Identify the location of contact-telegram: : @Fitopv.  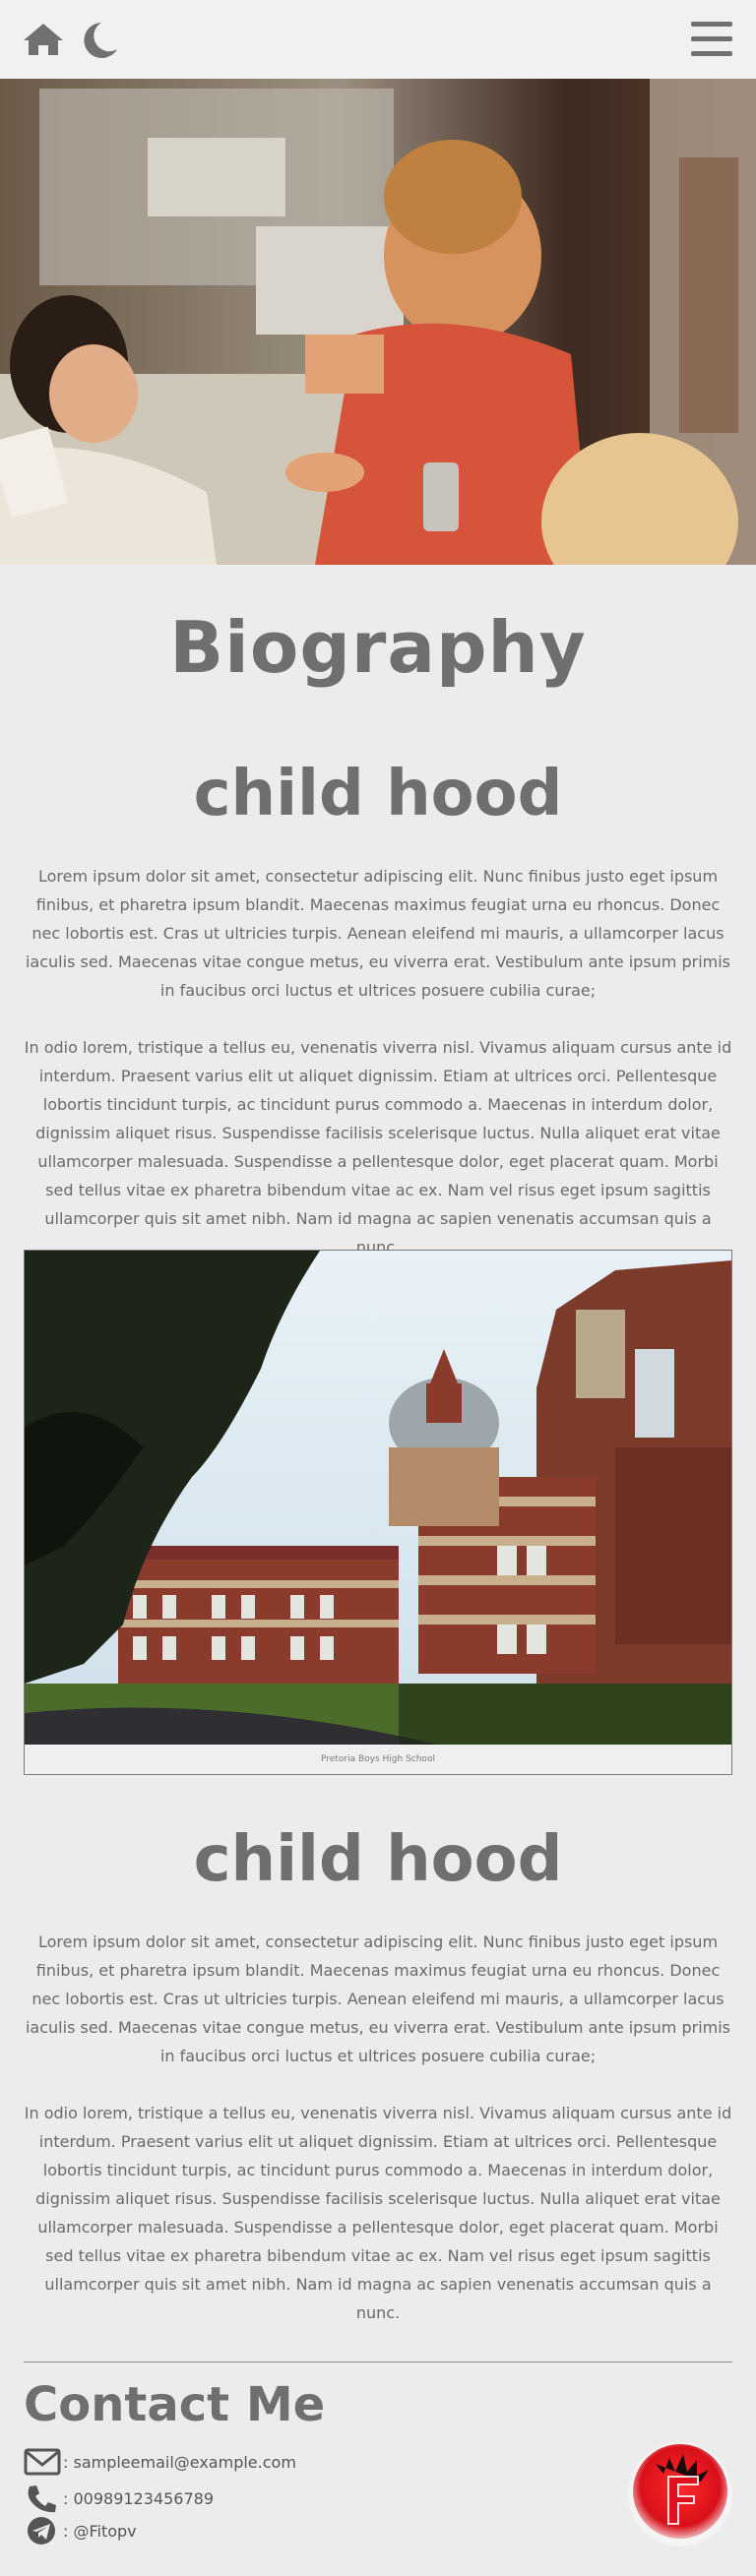
(100, 2531).